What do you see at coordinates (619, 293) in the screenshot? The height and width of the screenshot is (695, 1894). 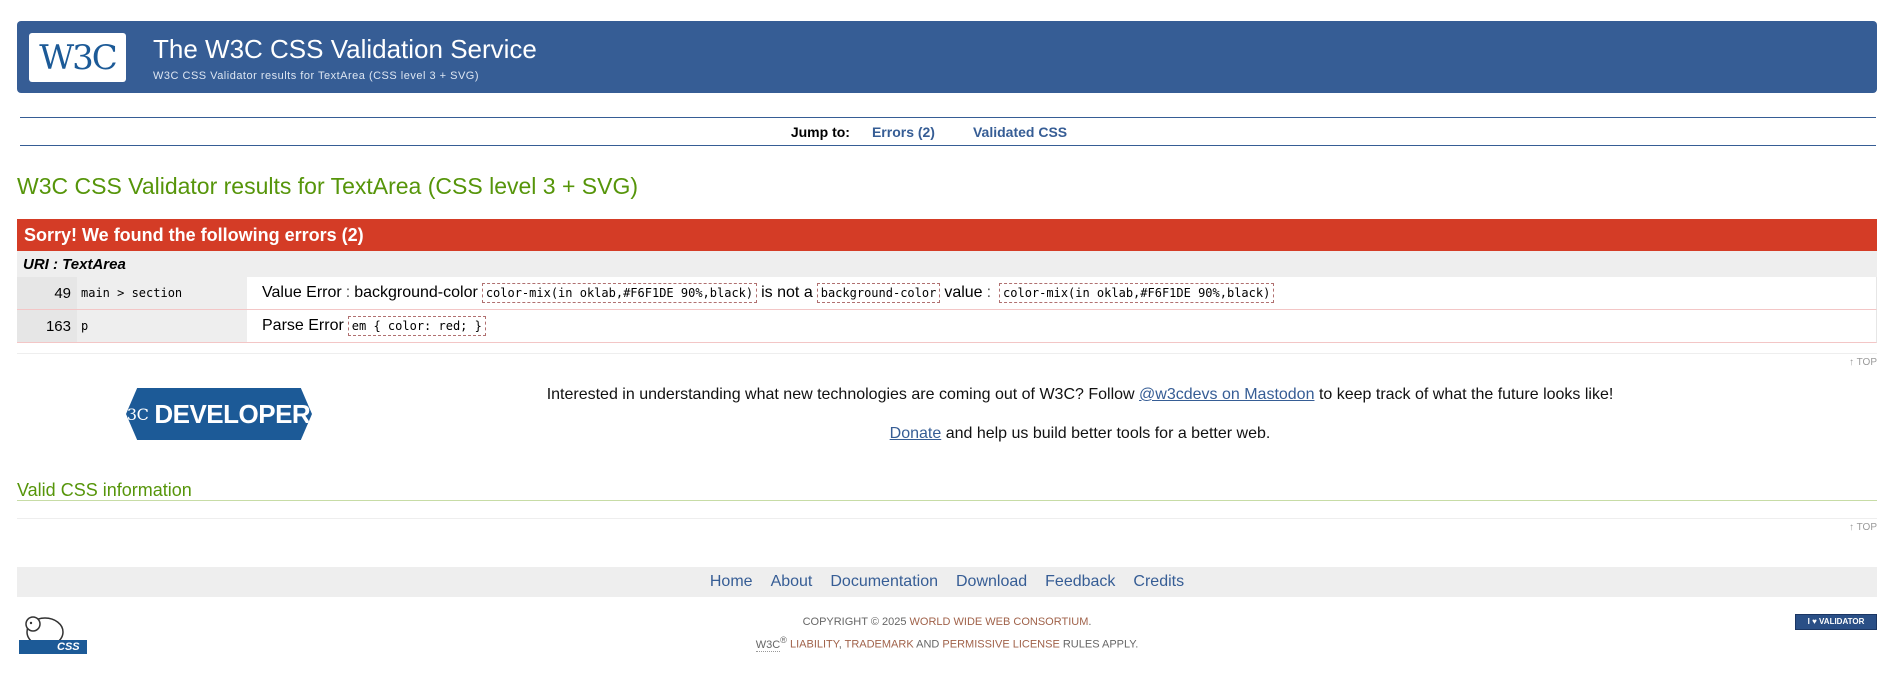 I see `error-value-code: color-mix(in oklab,#F6F1DE 90%,black)` at bounding box center [619, 293].